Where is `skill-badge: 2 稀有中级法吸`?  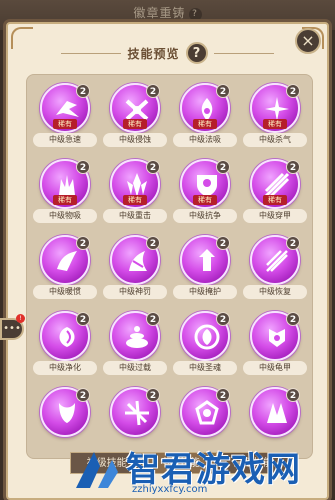 skill-badge: 2 稀有中级法吸 is located at coordinates (205, 116).